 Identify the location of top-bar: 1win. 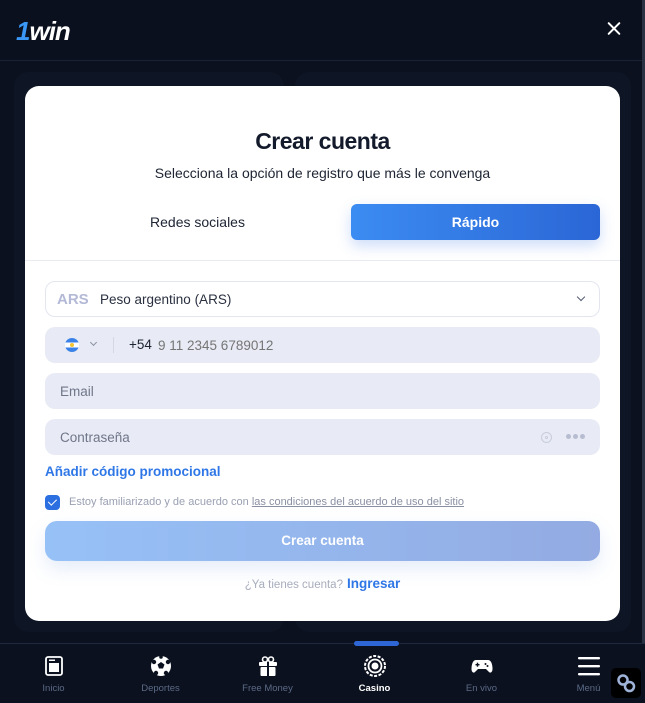
(322, 30).